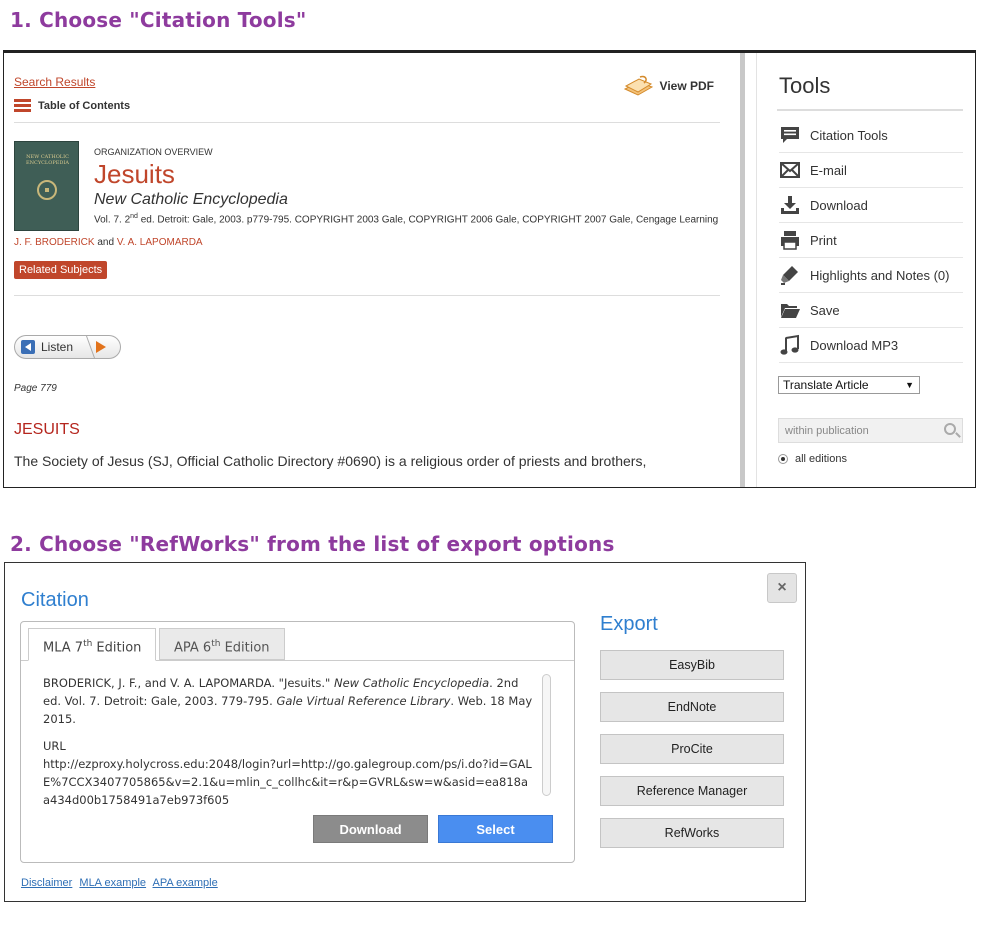  Describe the element at coordinates (686, 86) in the screenshot. I see `view-pdf-label: View PDF` at that location.